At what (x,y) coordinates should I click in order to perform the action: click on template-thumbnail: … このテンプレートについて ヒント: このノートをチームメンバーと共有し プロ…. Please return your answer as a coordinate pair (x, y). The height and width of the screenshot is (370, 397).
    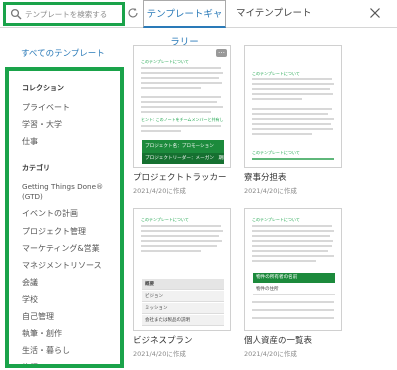
    Looking at the image, I should click on (182, 106).